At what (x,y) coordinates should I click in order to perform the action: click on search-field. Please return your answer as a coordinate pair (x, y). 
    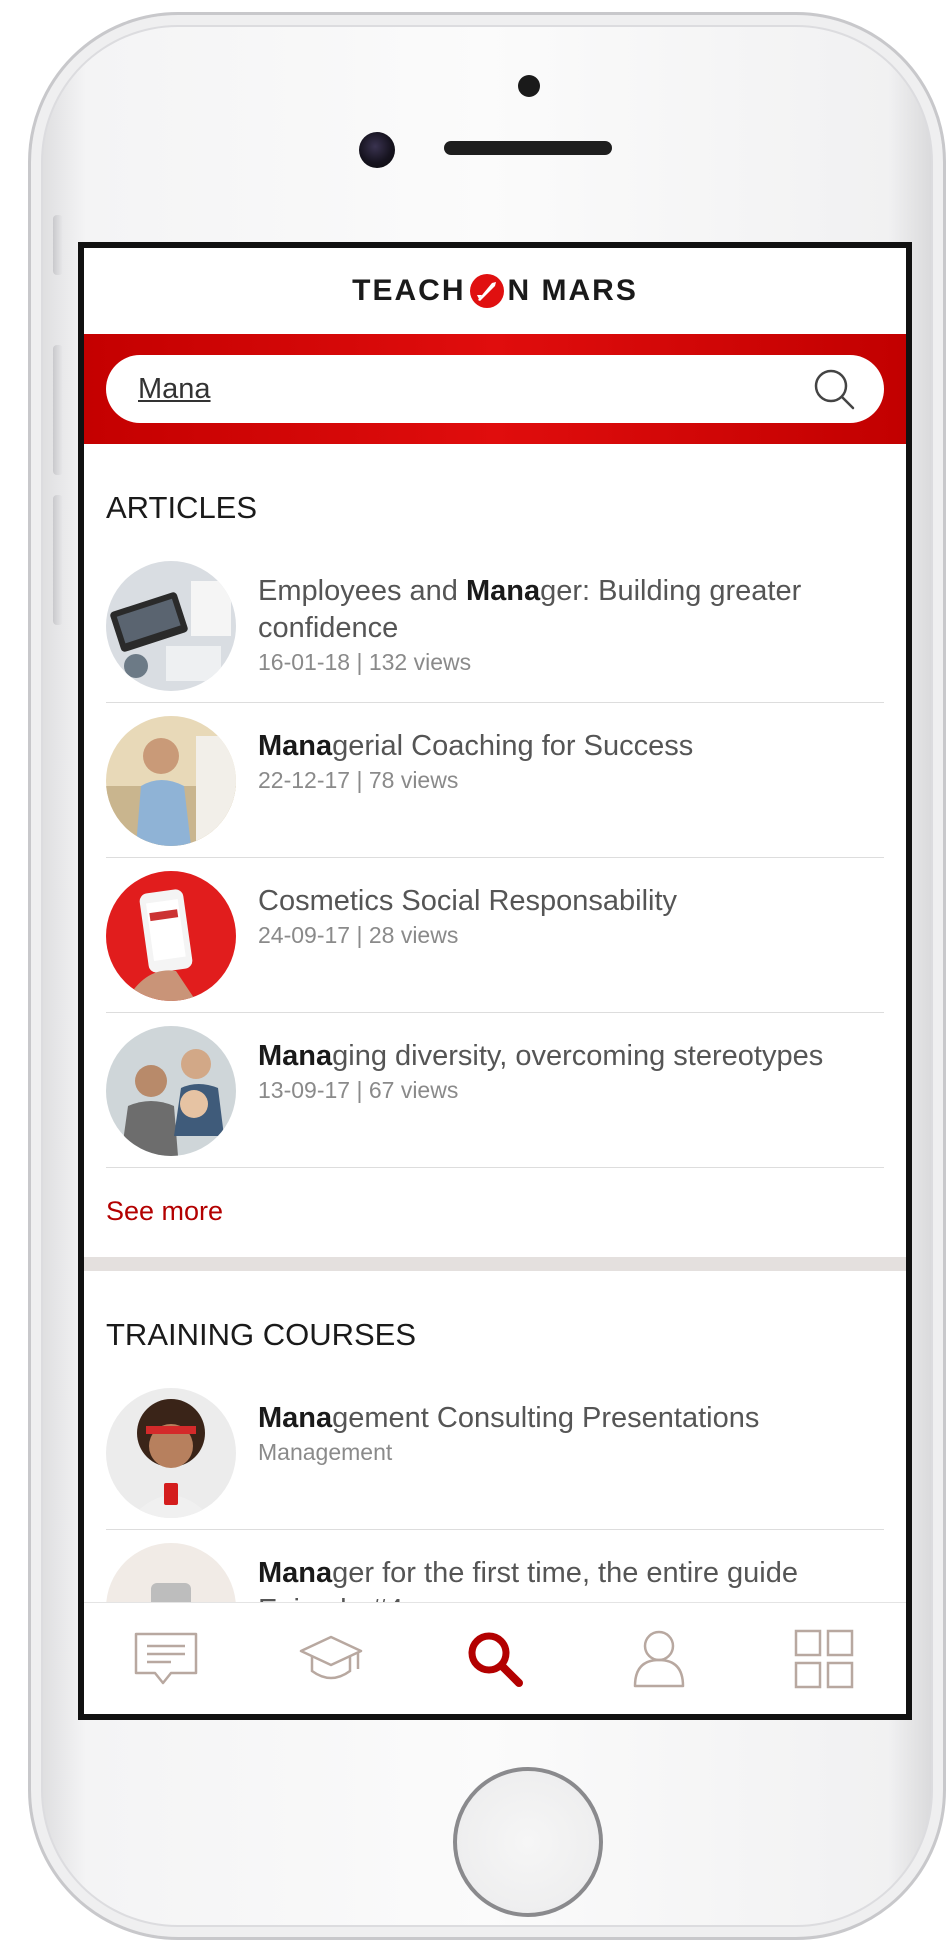
    Looking at the image, I should click on (495, 389).